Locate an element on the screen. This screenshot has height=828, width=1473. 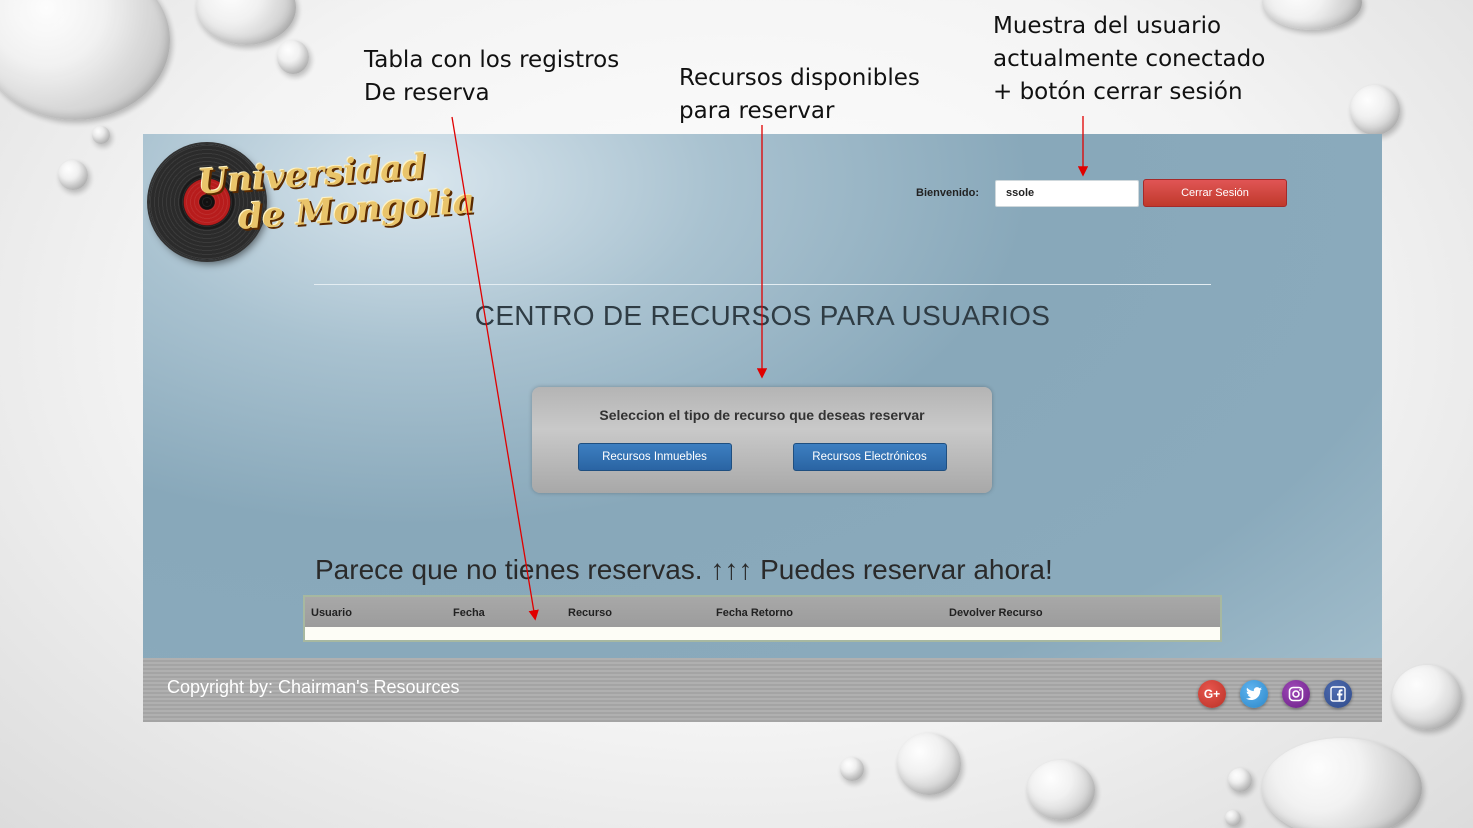
annotation-table-note: Tabla con los registros De reserva is located at coordinates (491, 77).